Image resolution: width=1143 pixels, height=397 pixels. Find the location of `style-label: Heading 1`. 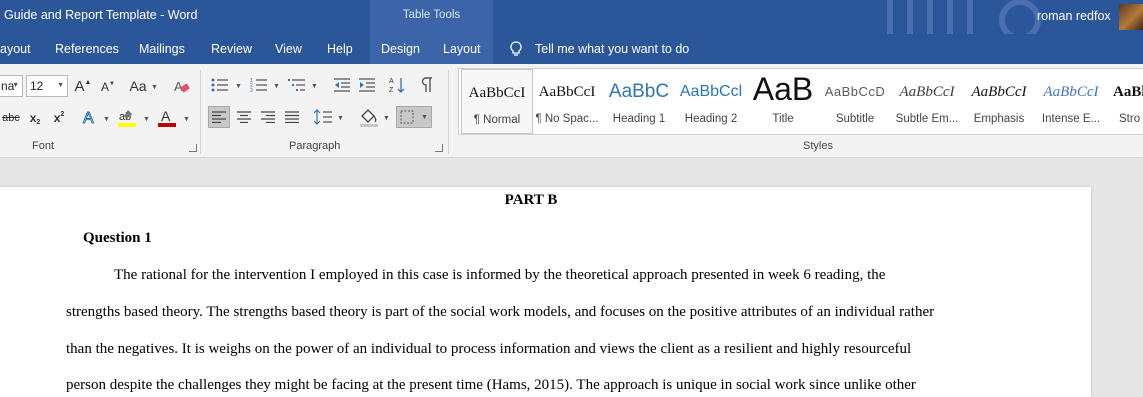

style-label: Heading 1 is located at coordinates (639, 119).